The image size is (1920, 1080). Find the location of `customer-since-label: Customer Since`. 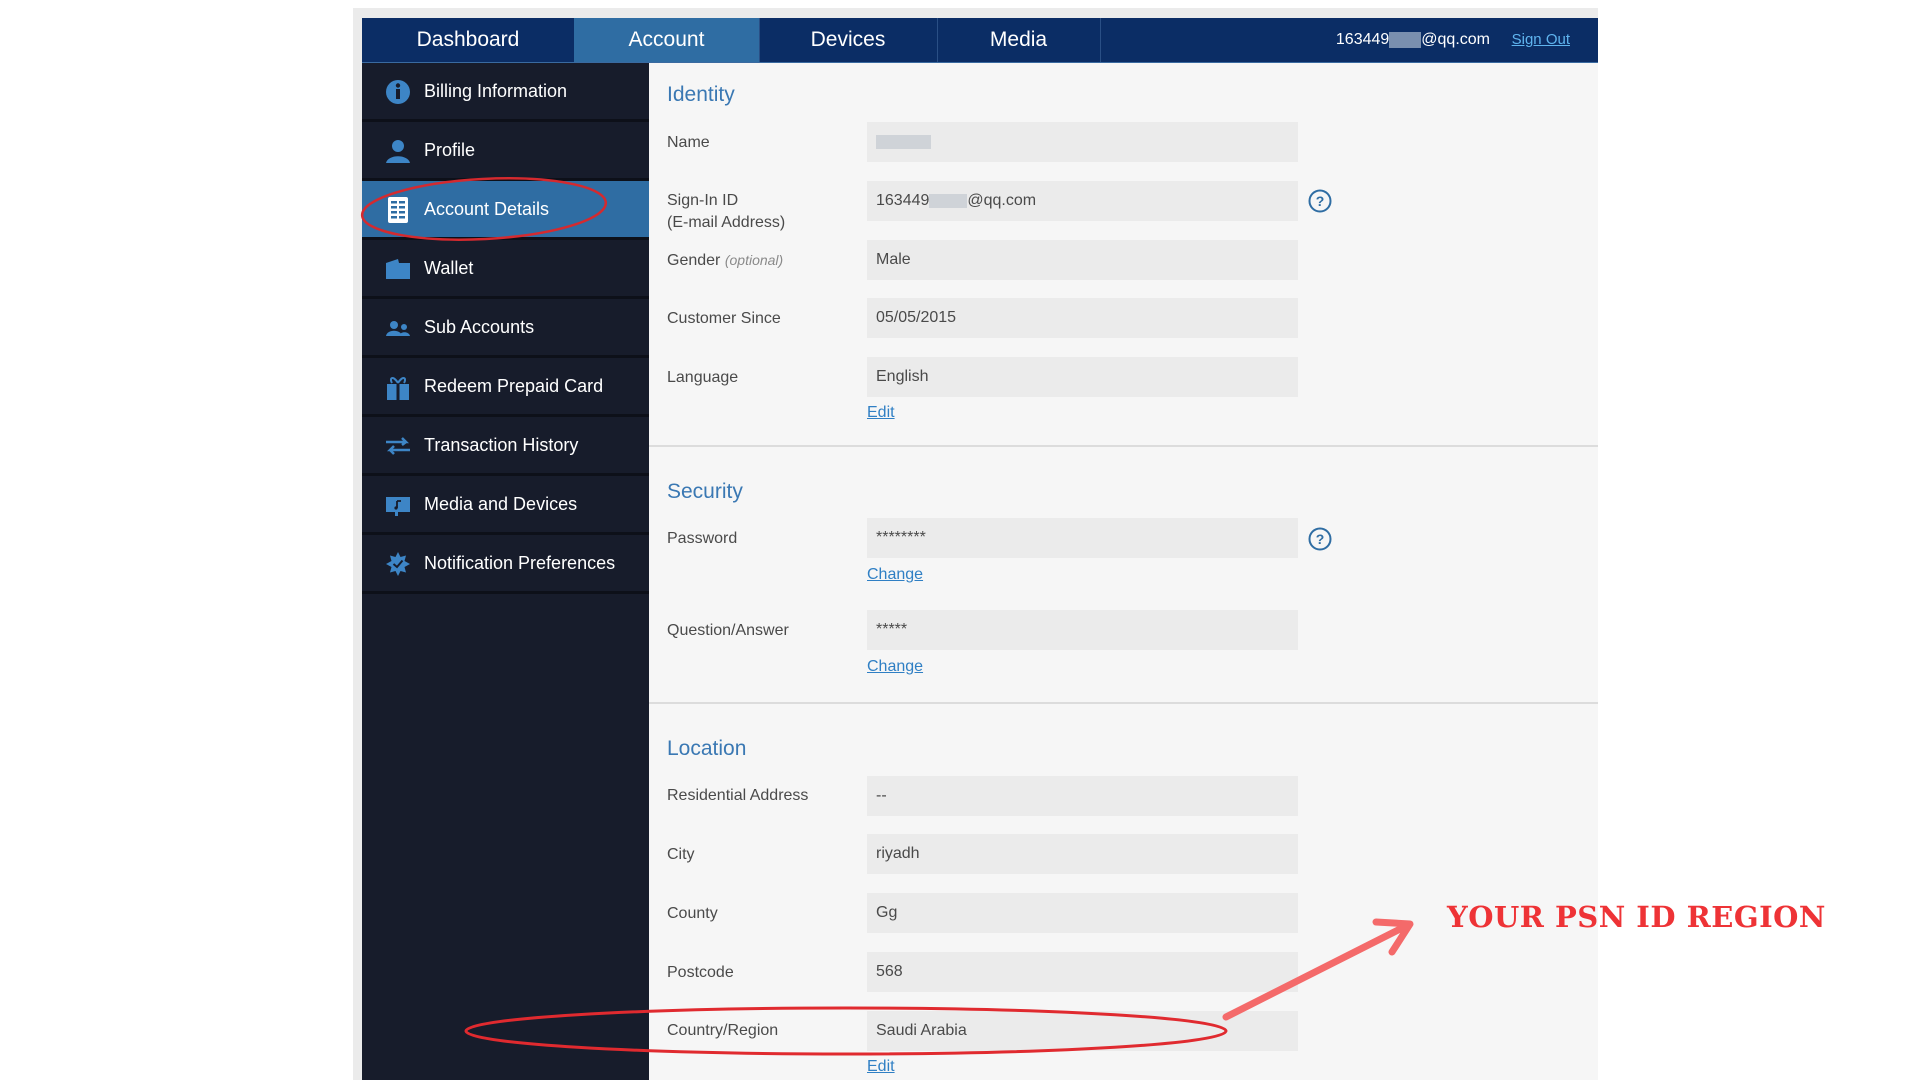

customer-since-label: Customer Since is located at coordinates (724, 318).